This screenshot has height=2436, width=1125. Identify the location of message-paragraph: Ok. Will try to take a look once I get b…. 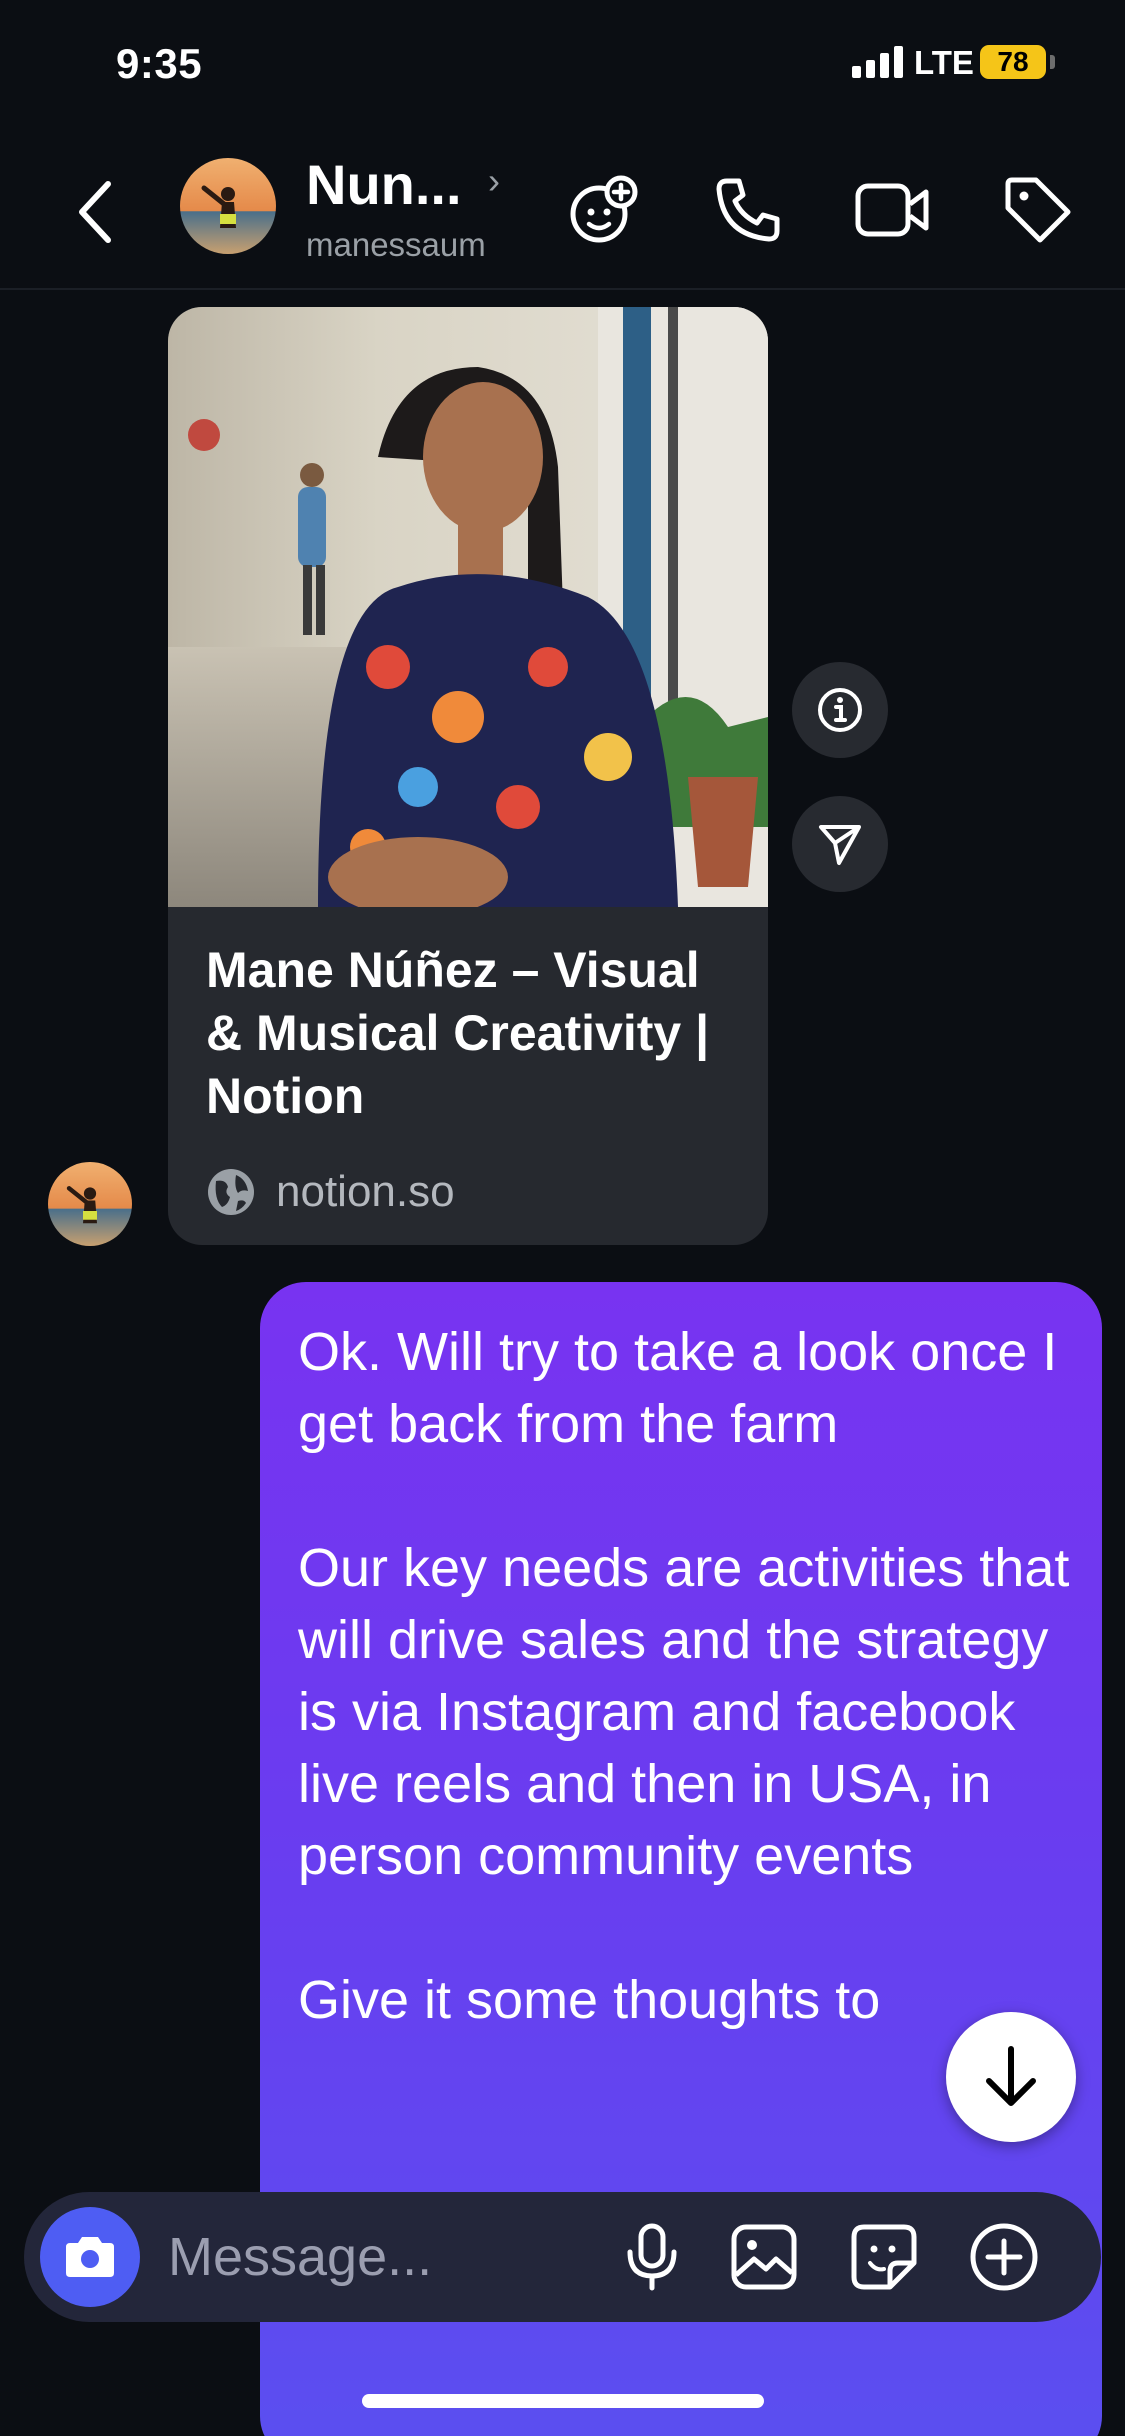
(678, 1388).